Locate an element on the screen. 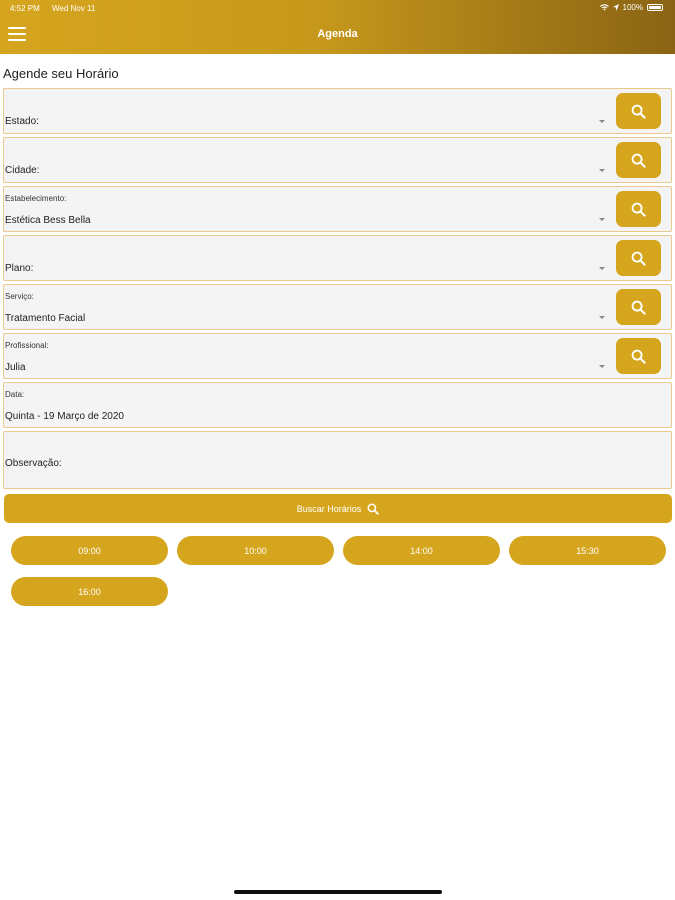 The image size is (675, 900). field-label: Serviço: is located at coordinates (19, 296).